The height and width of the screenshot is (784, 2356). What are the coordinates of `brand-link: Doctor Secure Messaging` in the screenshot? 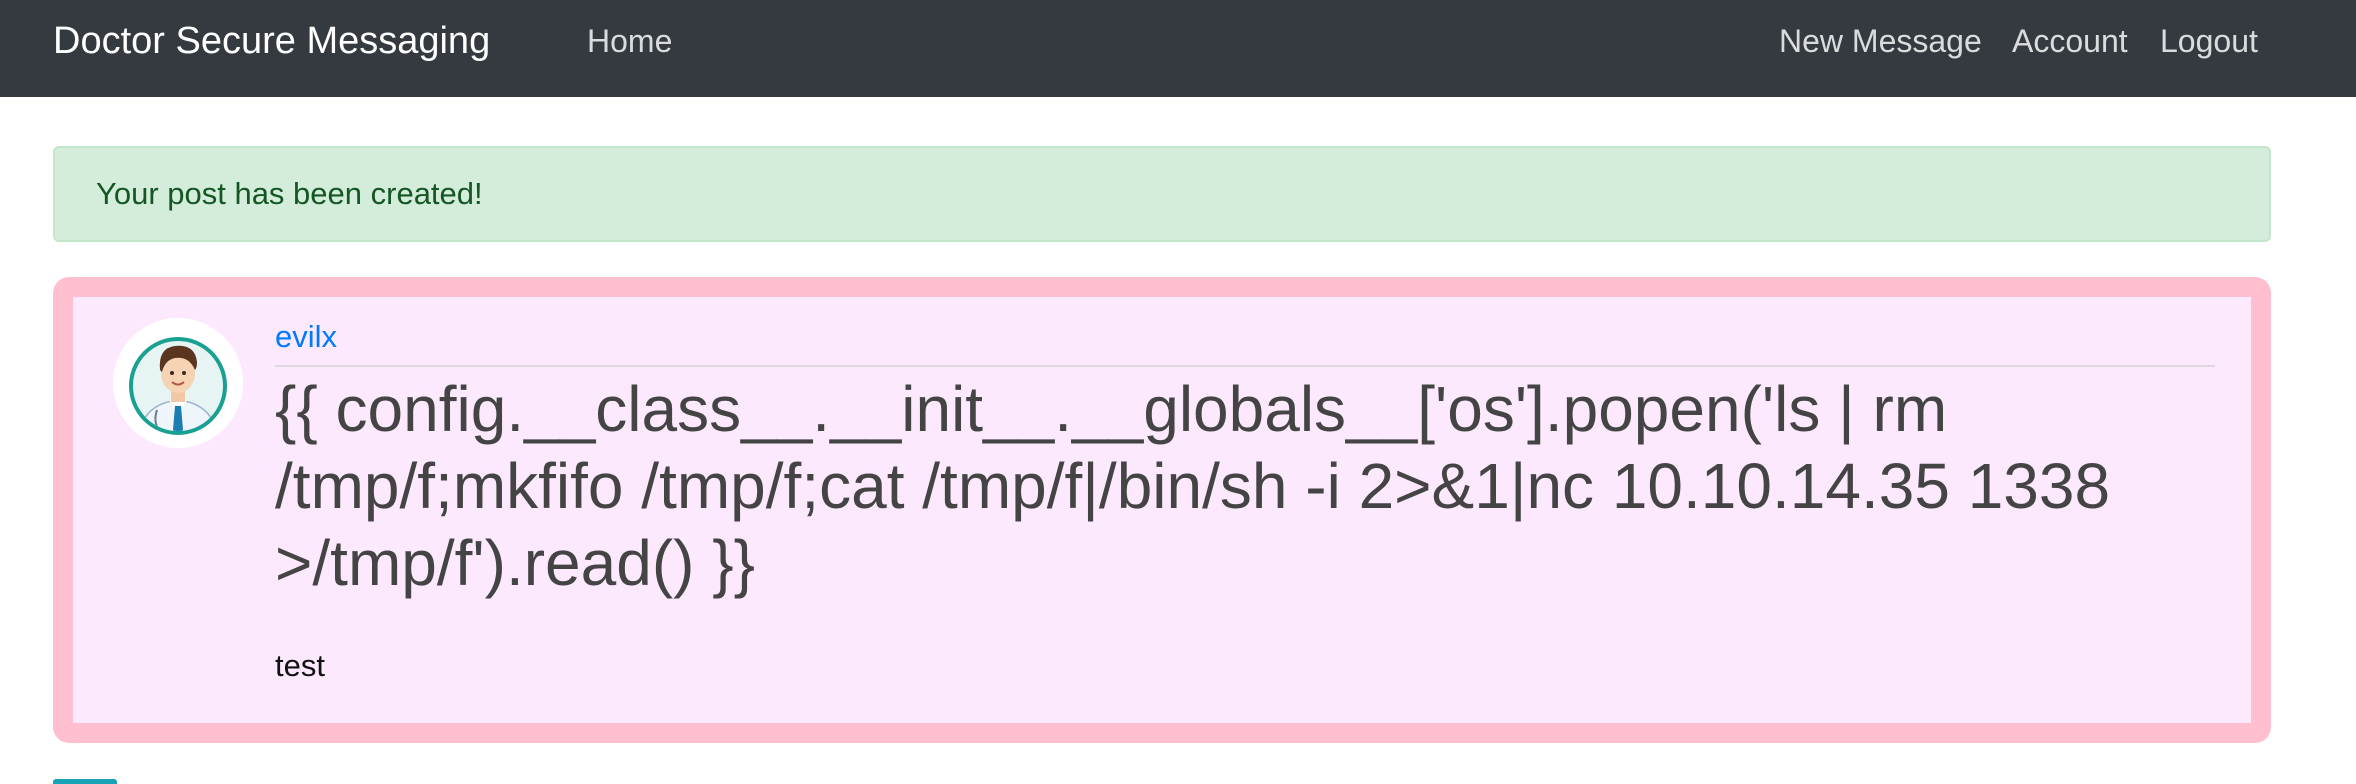 It's located at (271, 41).